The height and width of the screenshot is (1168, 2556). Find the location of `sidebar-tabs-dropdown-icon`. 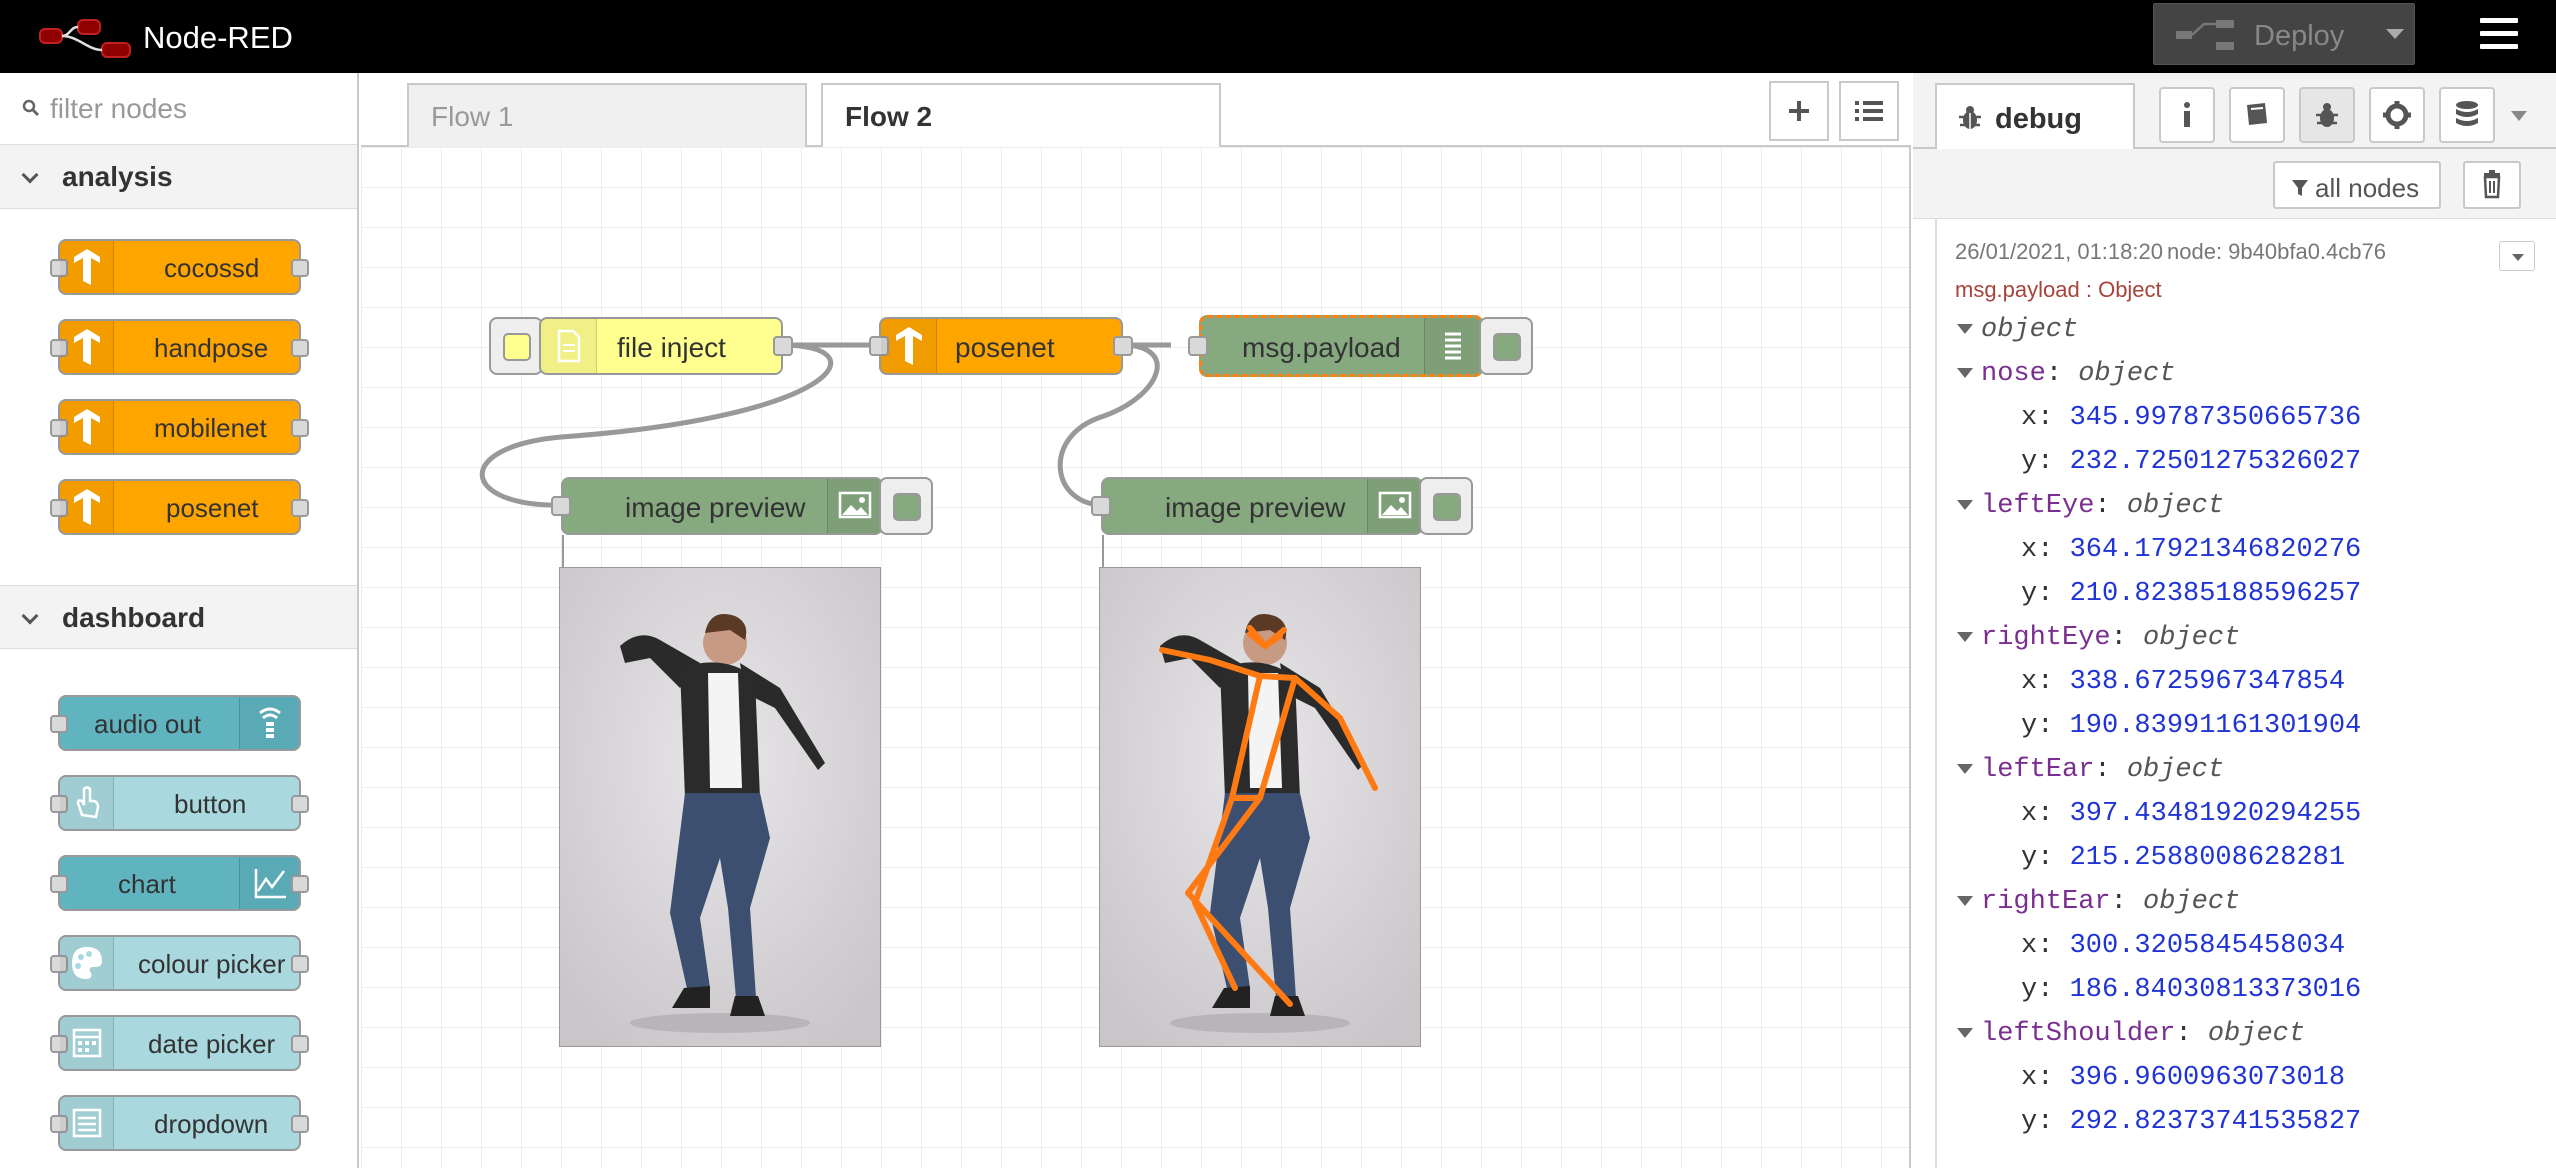

sidebar-tabs-dropdown-icon is located at coordinates (2519, 116).